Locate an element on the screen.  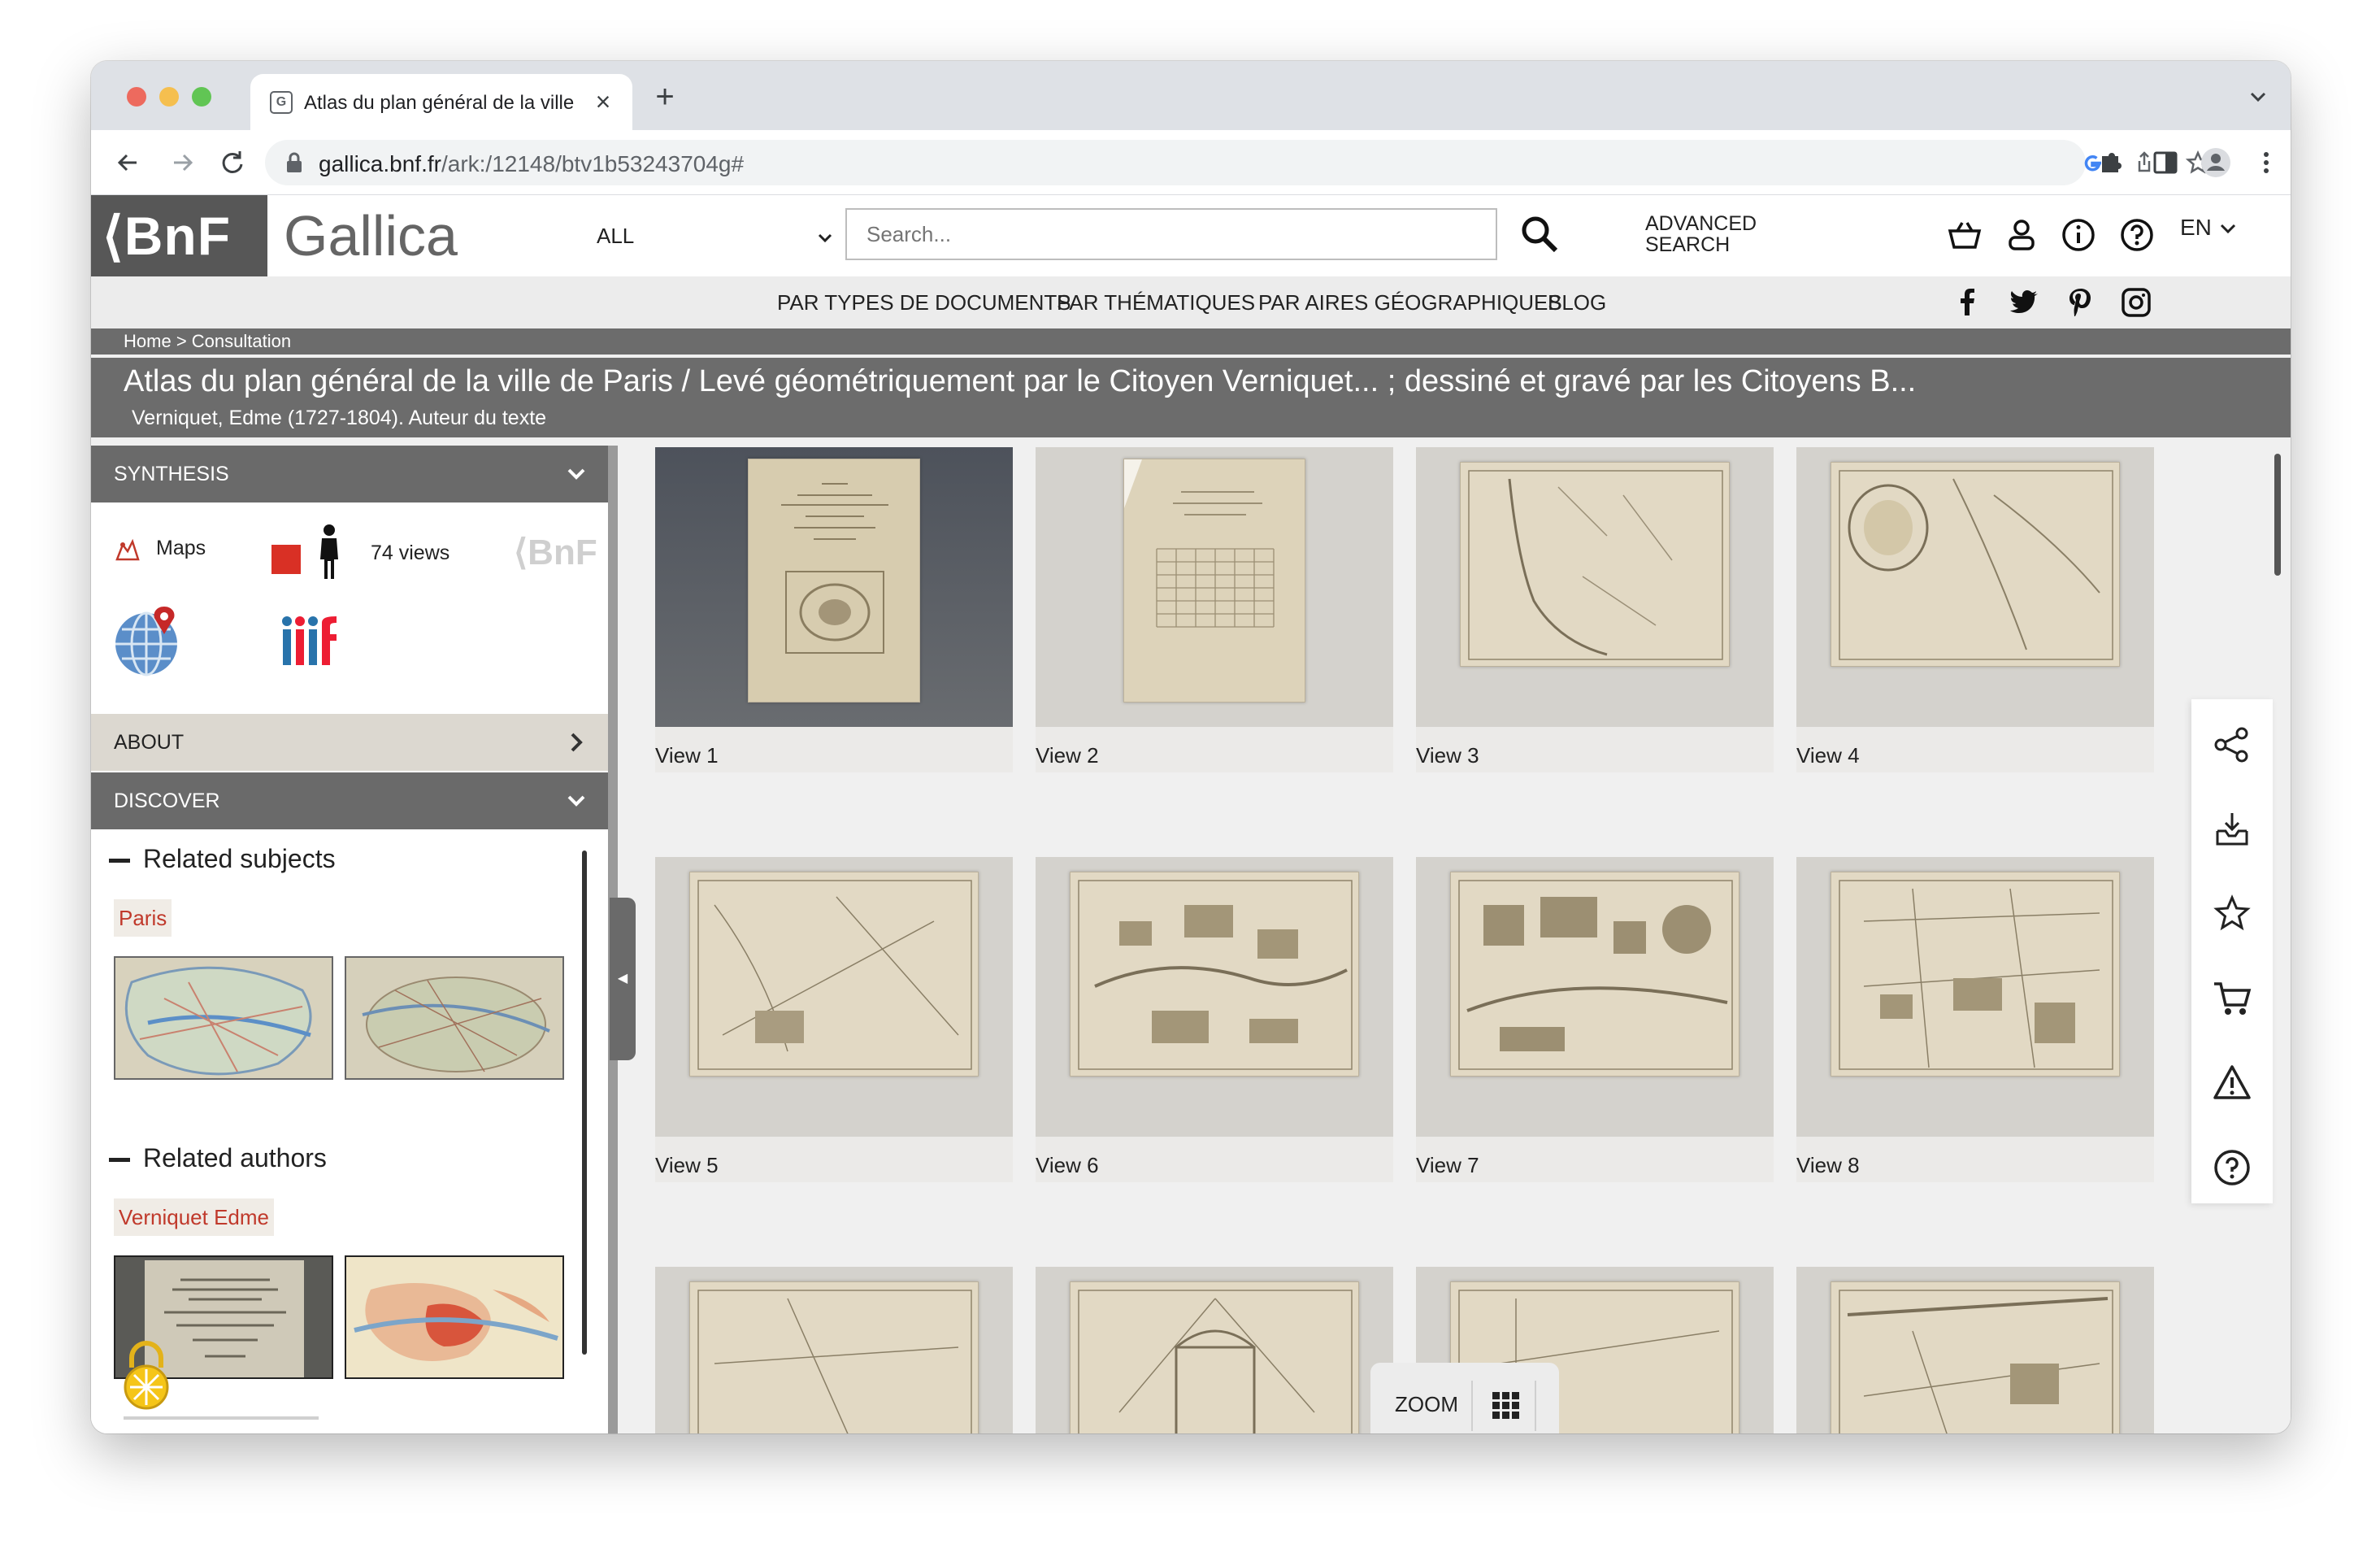
rights-square-icon is located at coordinates (286, 559).